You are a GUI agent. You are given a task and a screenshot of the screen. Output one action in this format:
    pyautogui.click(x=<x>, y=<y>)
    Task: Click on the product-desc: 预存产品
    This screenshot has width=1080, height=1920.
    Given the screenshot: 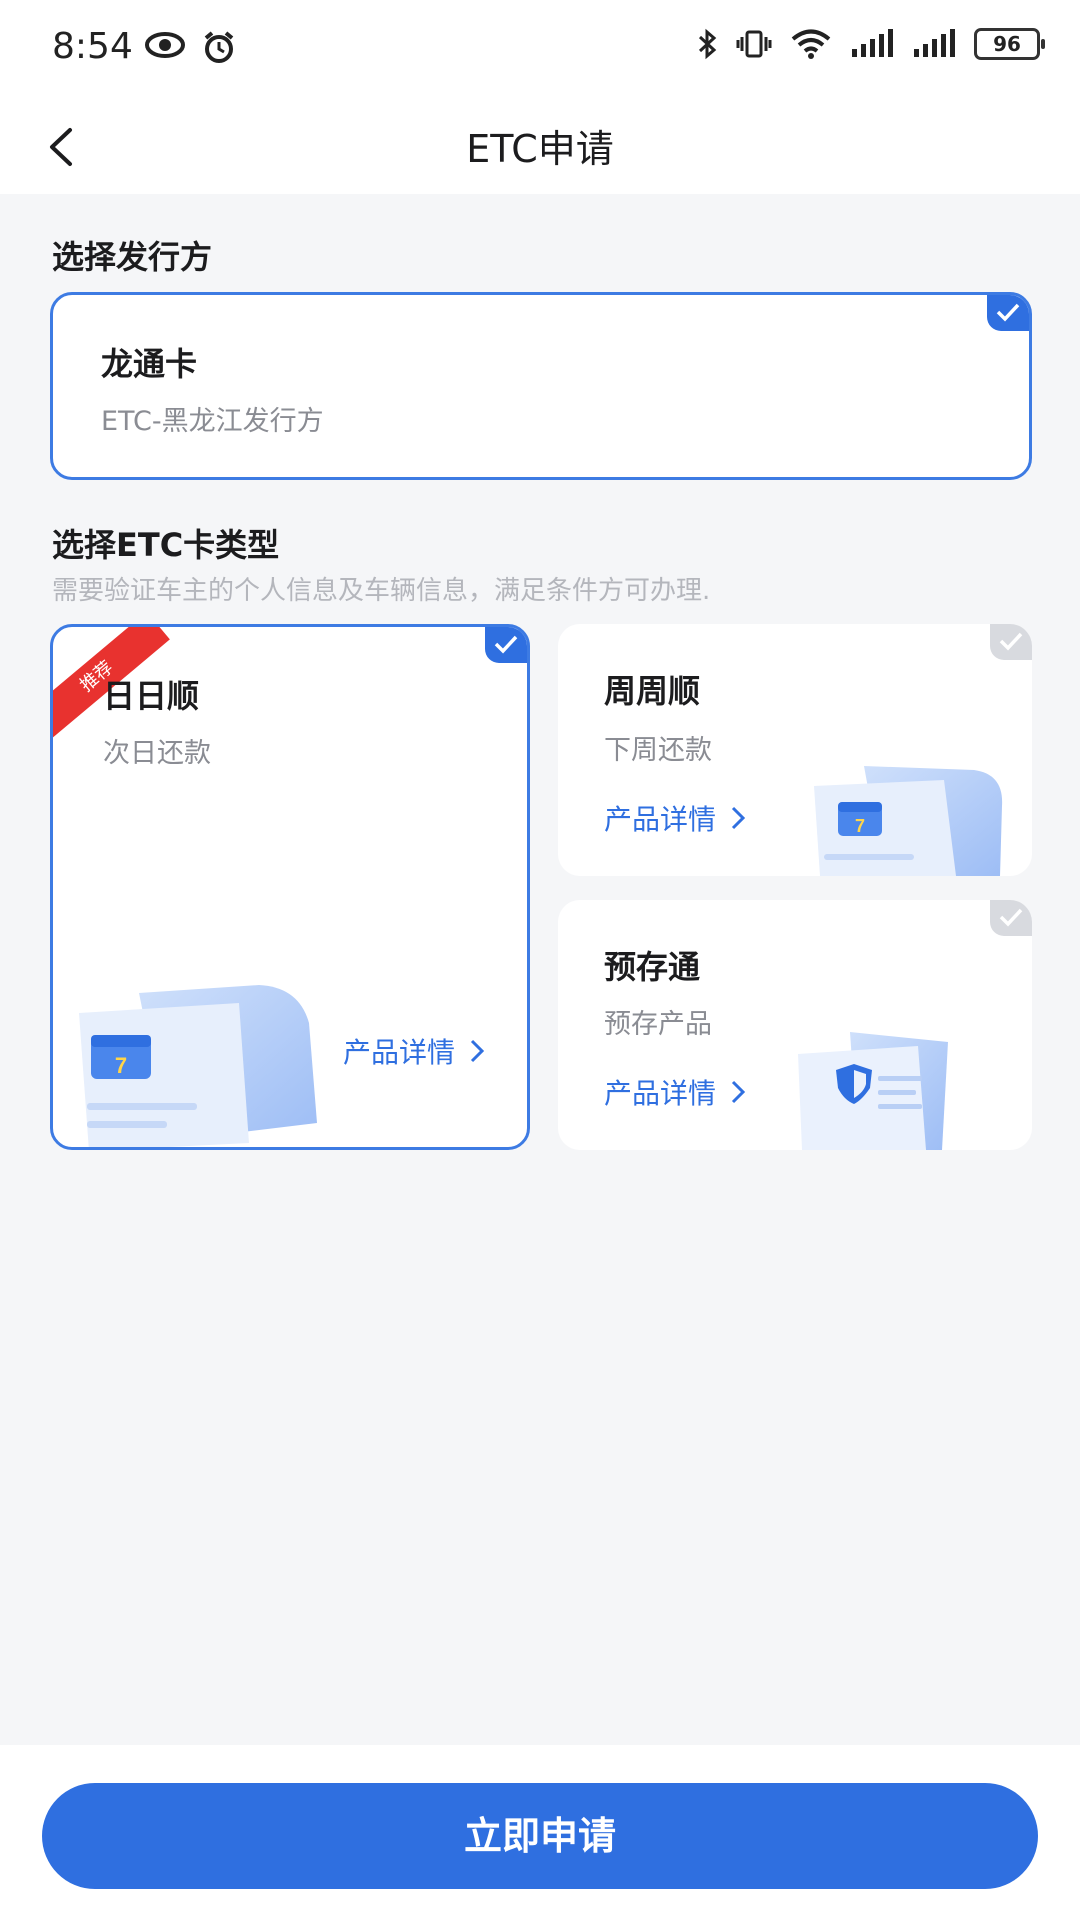 What is the action you would take?
    pyautogui.click(x=658, y=1024)
    